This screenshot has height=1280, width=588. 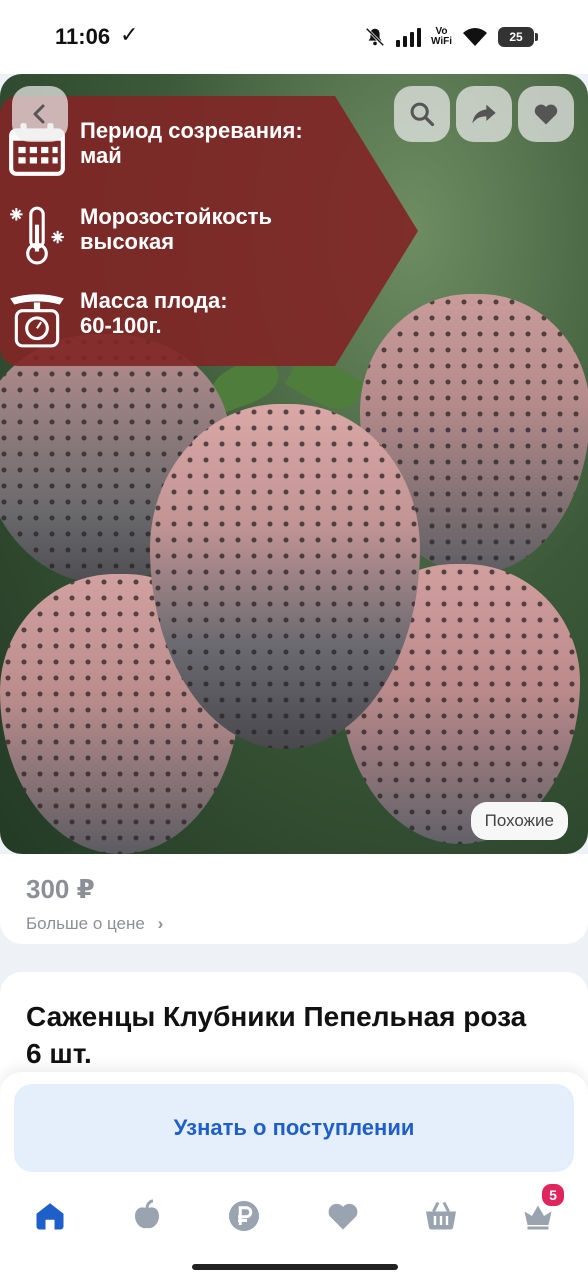 I want to click on frost-label: Морозостойкость, so click(x=176, y=216).